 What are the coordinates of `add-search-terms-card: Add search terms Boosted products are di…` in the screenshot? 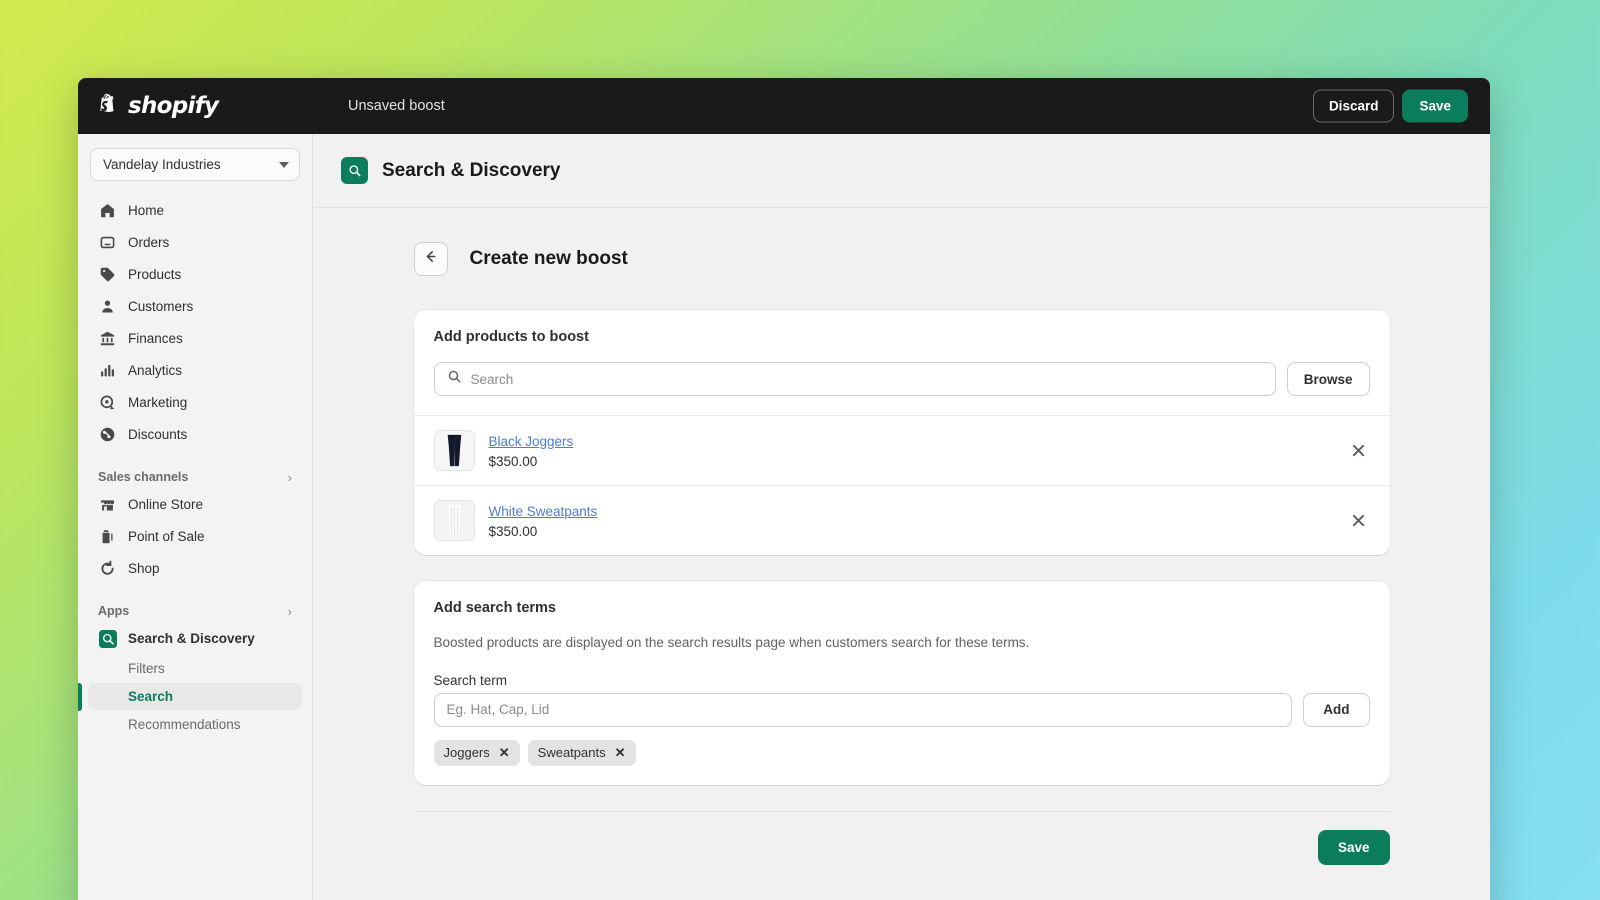 It's located at (901, 683).